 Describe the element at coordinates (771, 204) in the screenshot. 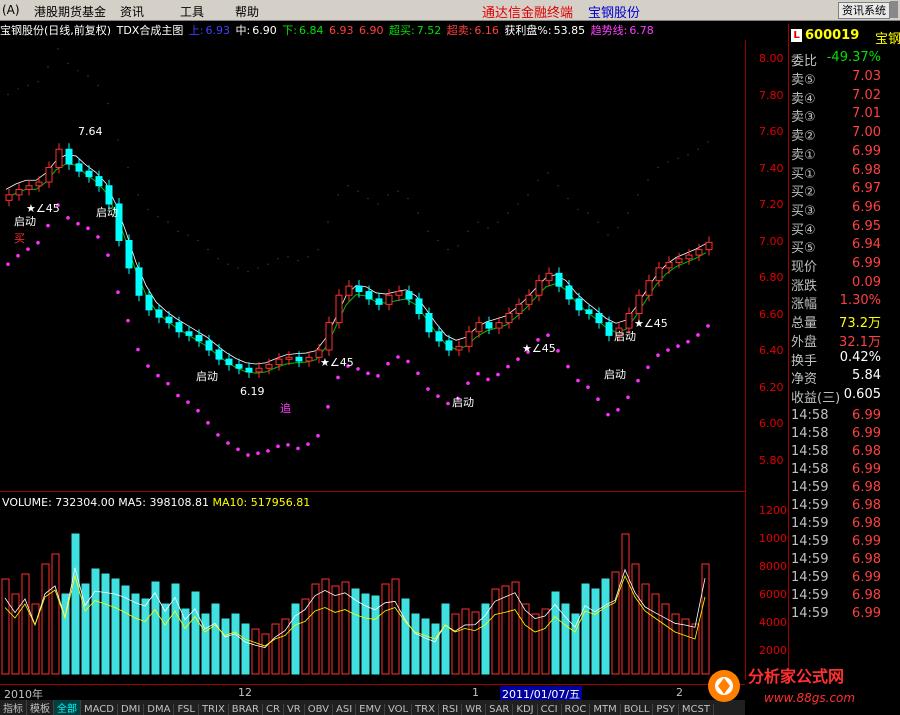

I see `price-tick: 7.20` at that location.